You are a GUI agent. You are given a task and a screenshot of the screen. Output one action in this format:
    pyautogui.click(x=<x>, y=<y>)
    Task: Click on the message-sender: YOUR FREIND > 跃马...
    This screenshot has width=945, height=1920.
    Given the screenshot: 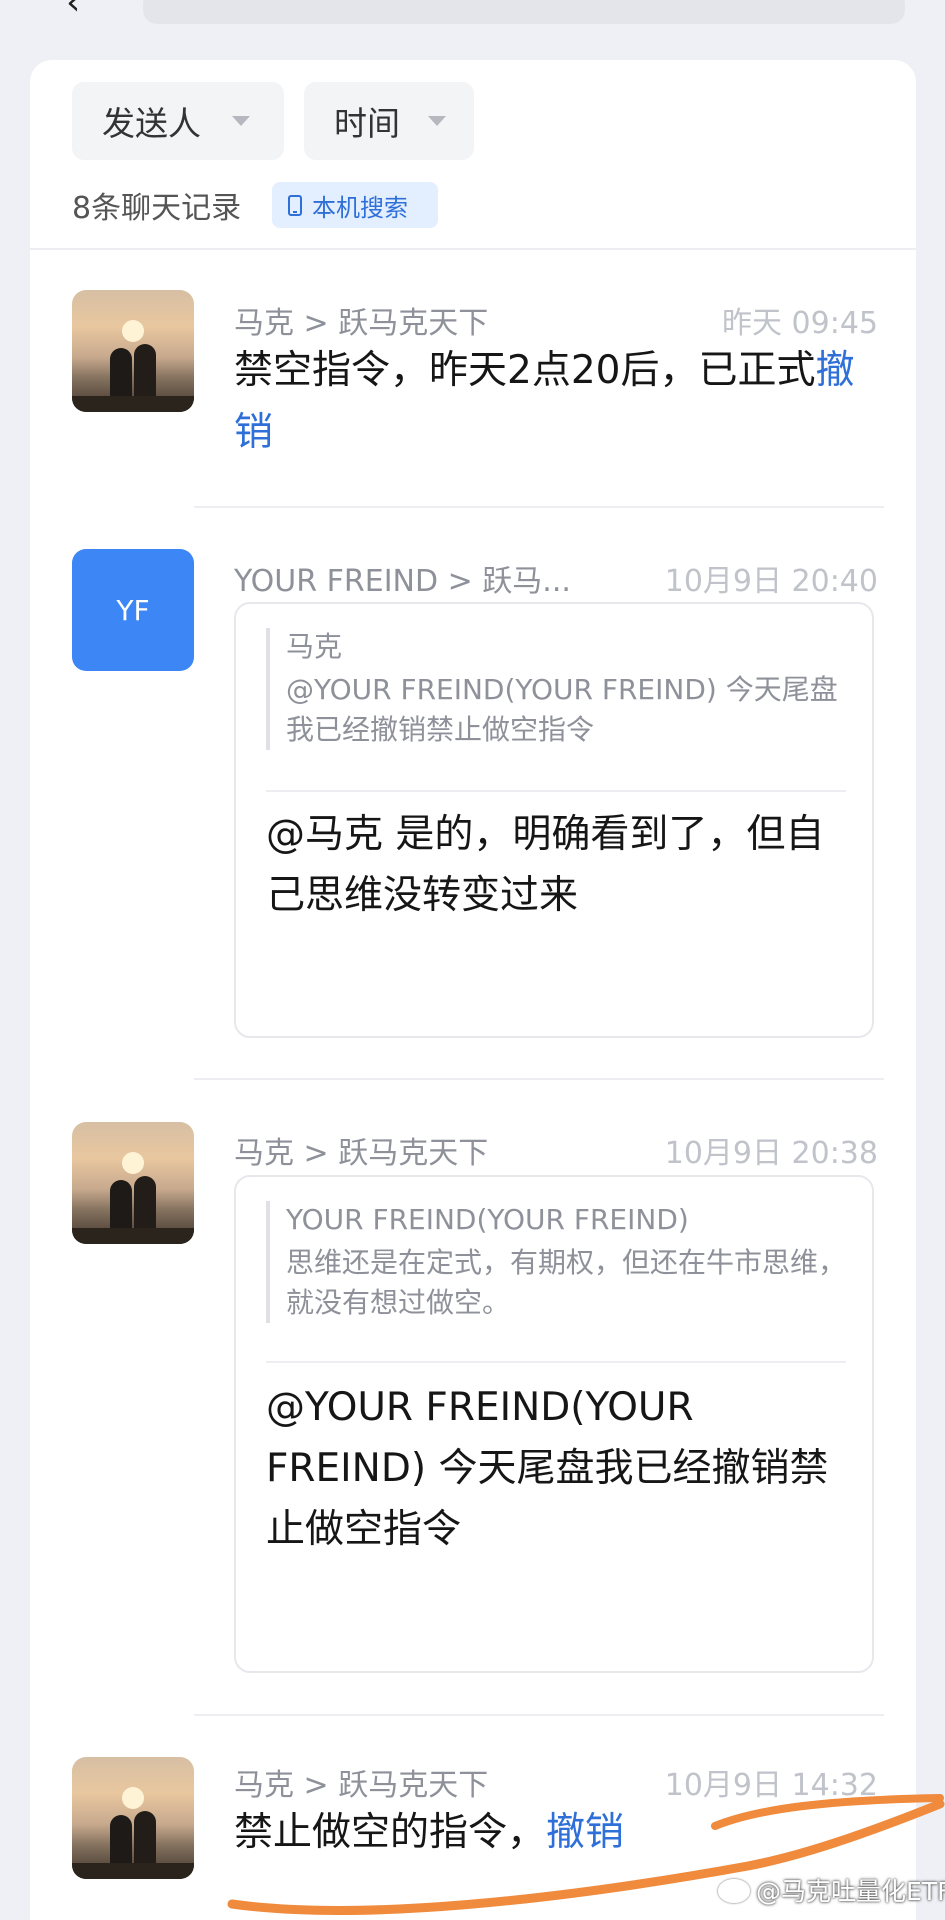 What is the action you would take?
    pyautogui.click(x=402, y=581)
    